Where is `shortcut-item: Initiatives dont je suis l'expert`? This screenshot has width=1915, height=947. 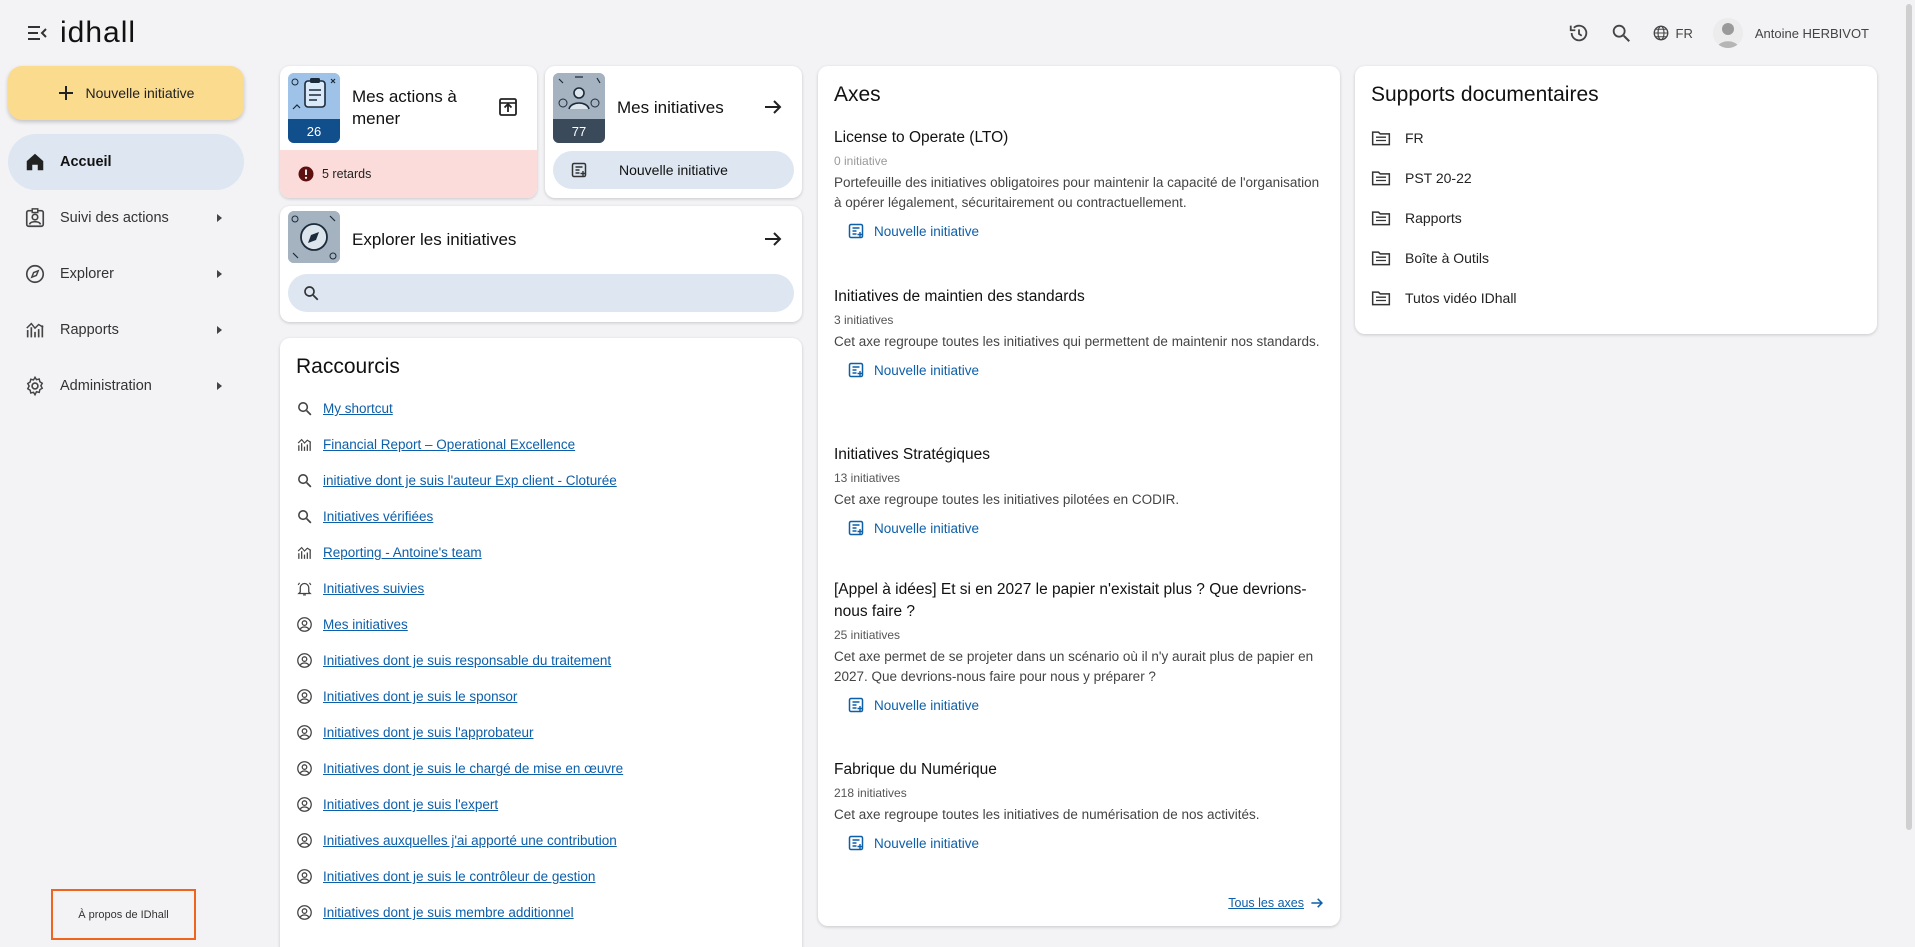
shortcut-item: Initiatives dont je suis l'expert is located at coordinates (397, 804).